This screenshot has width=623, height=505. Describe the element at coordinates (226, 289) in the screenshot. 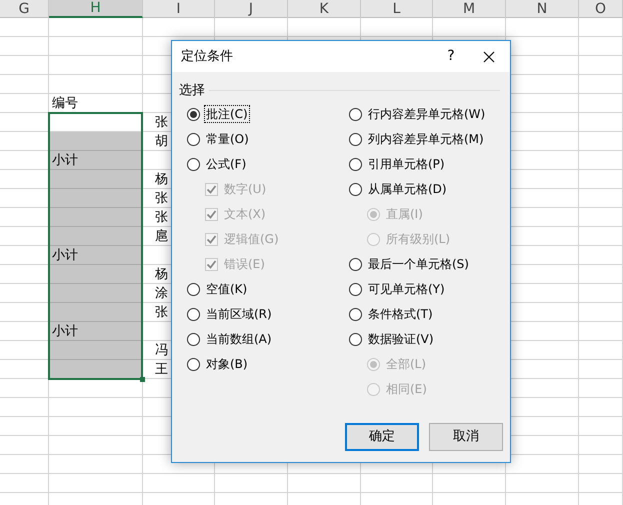

I see `option-label: 空值(K)` at that location.